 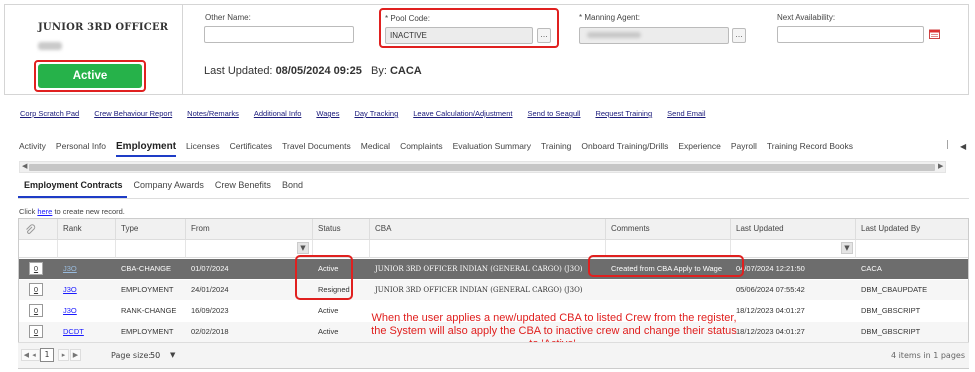 What do you see at coordinates (488, 229) in the screenshot?
I see `cba-column-header: CBA` at bounding box center [488, 229].